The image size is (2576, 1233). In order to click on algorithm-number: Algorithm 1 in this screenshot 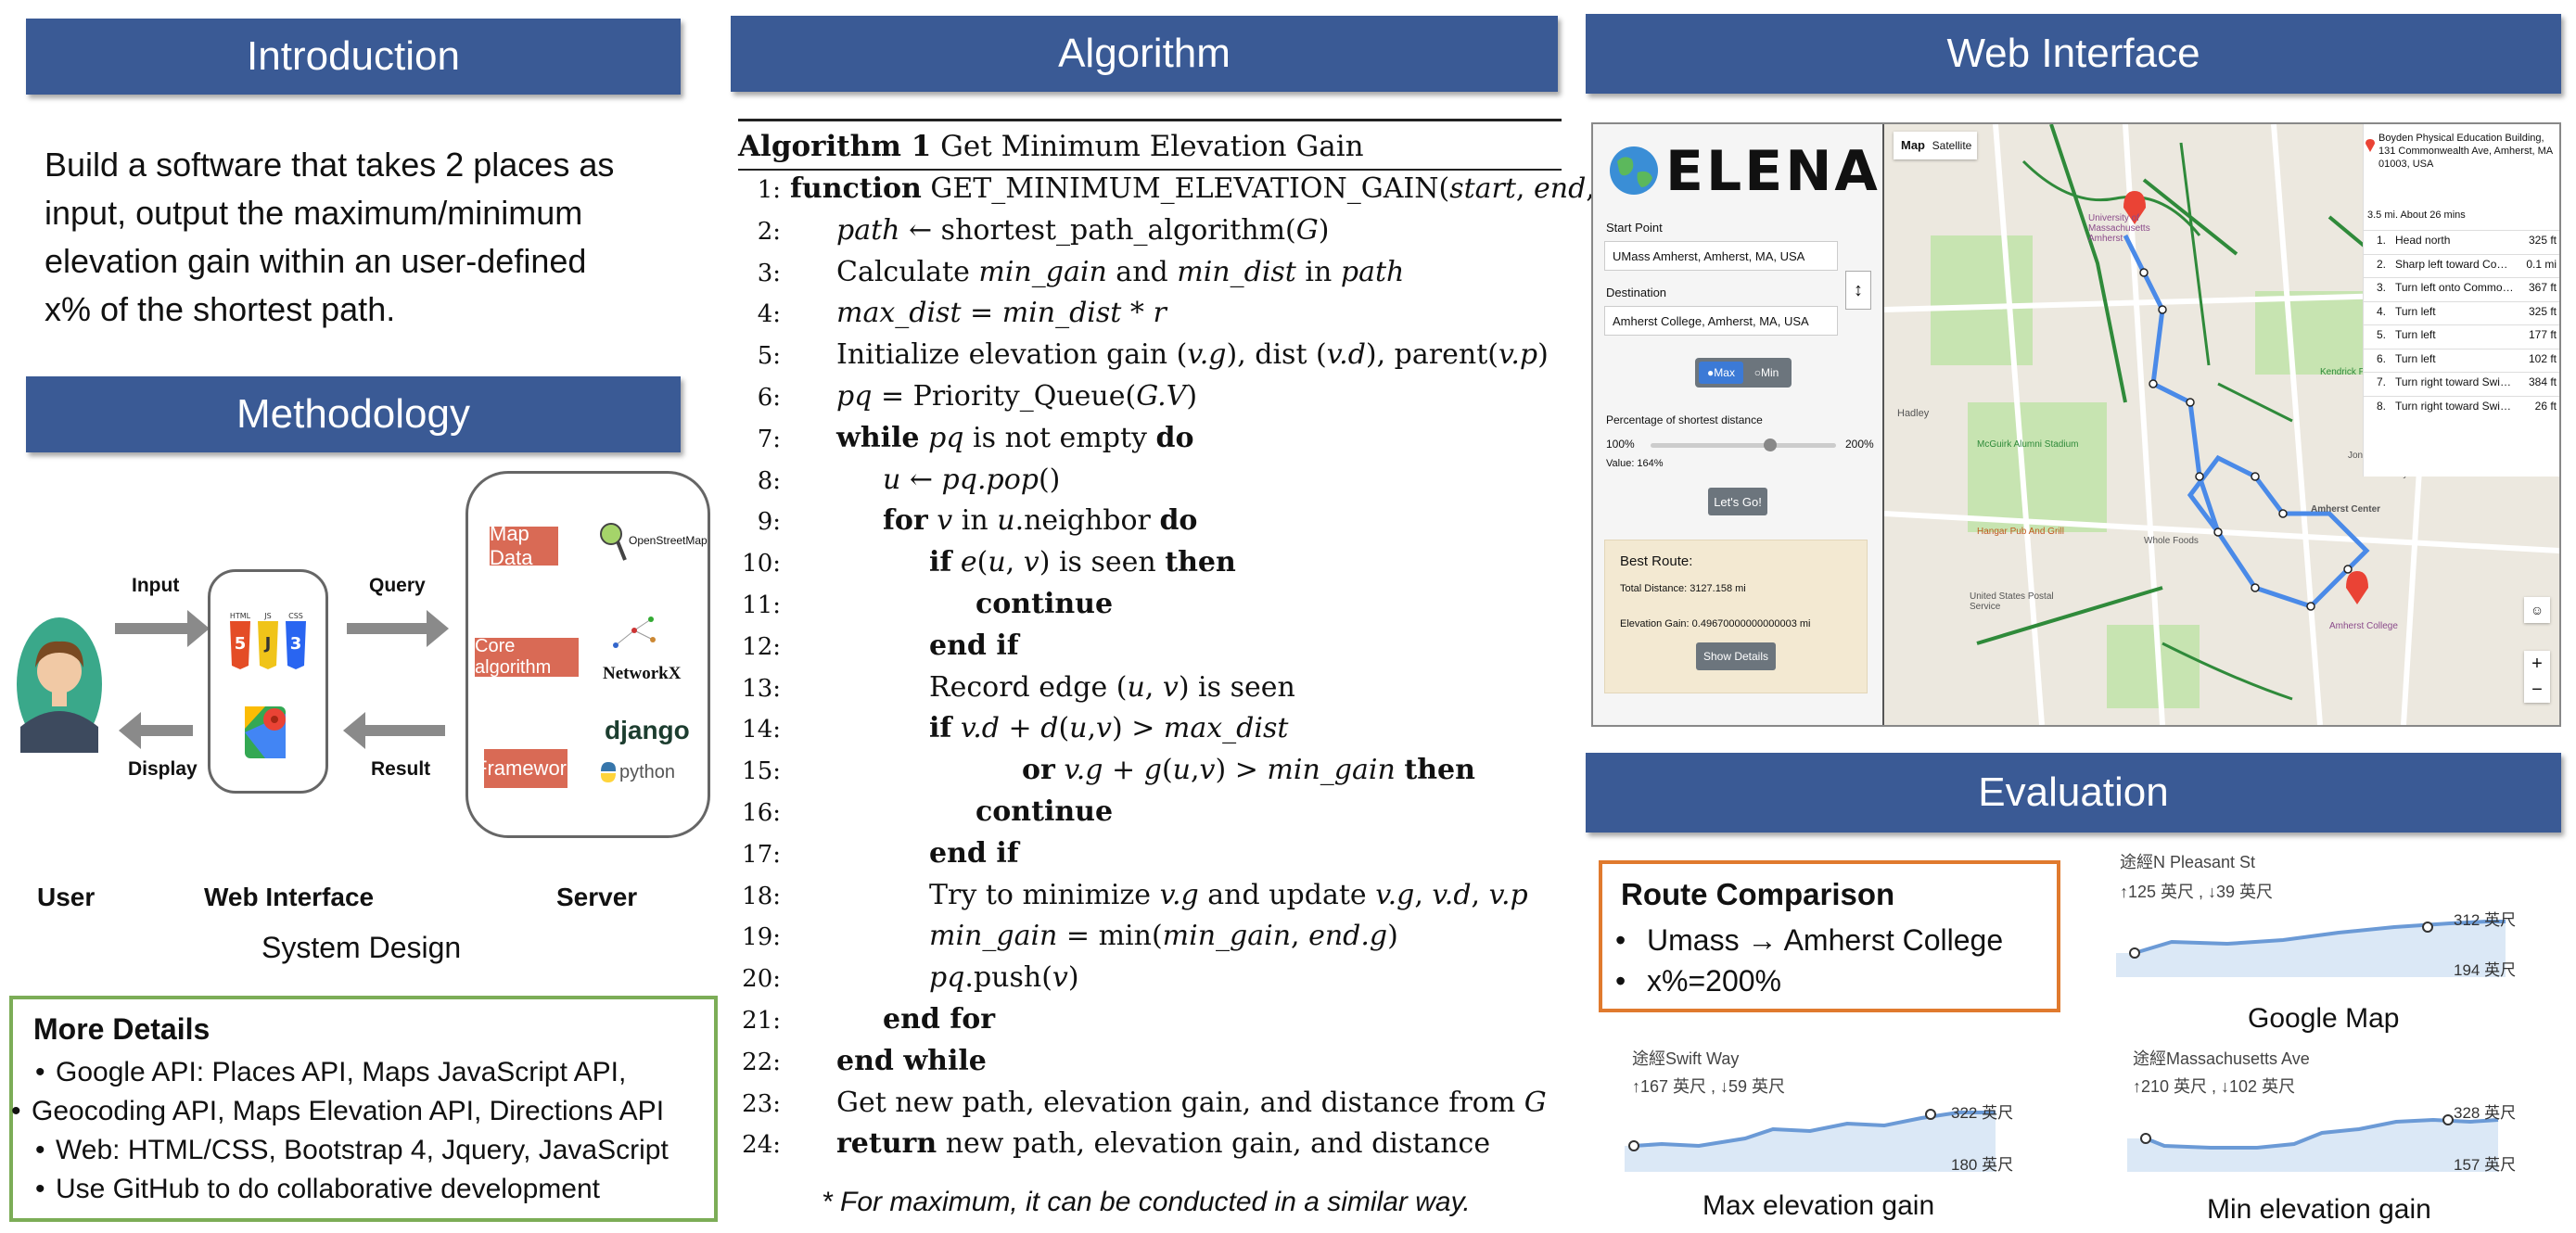, I will do `click(835, 146)`.